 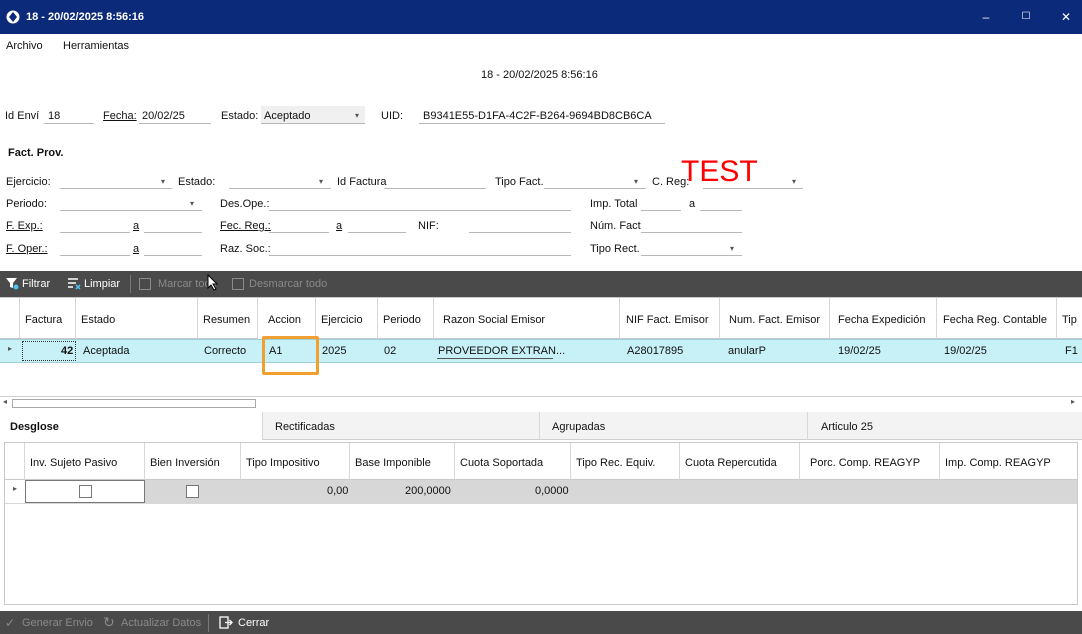 What do you see at coordinates (339, 226) in the screenshot?
I see `fec-reg-a-label: a` at bounding box center [339, 226].